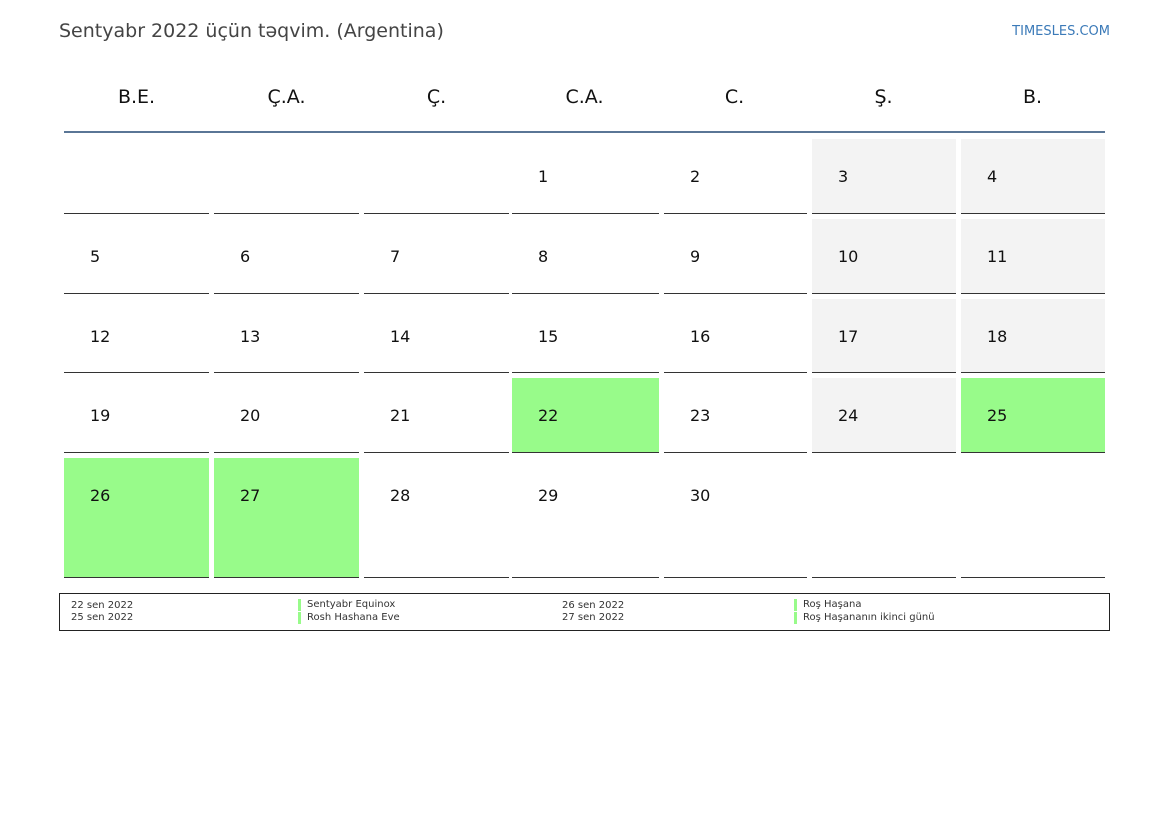 The height and width of the screenshot is (827, 1169). I want to click on day-number: 5, so click(95, 256).